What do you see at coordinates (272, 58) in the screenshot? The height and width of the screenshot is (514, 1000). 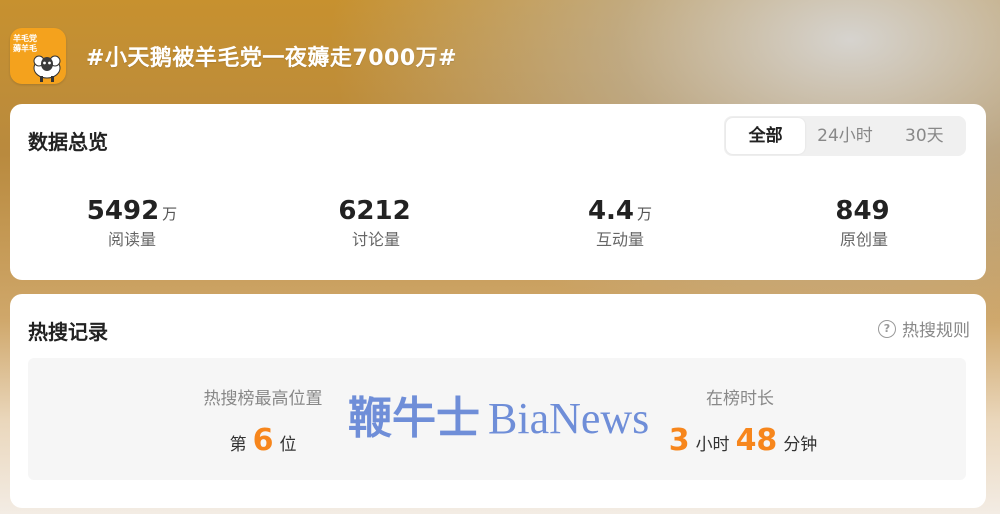 I see `topic-title: #小天鹅被羊毛党一夜薅走7000万#` at bounding box center [272, 58].